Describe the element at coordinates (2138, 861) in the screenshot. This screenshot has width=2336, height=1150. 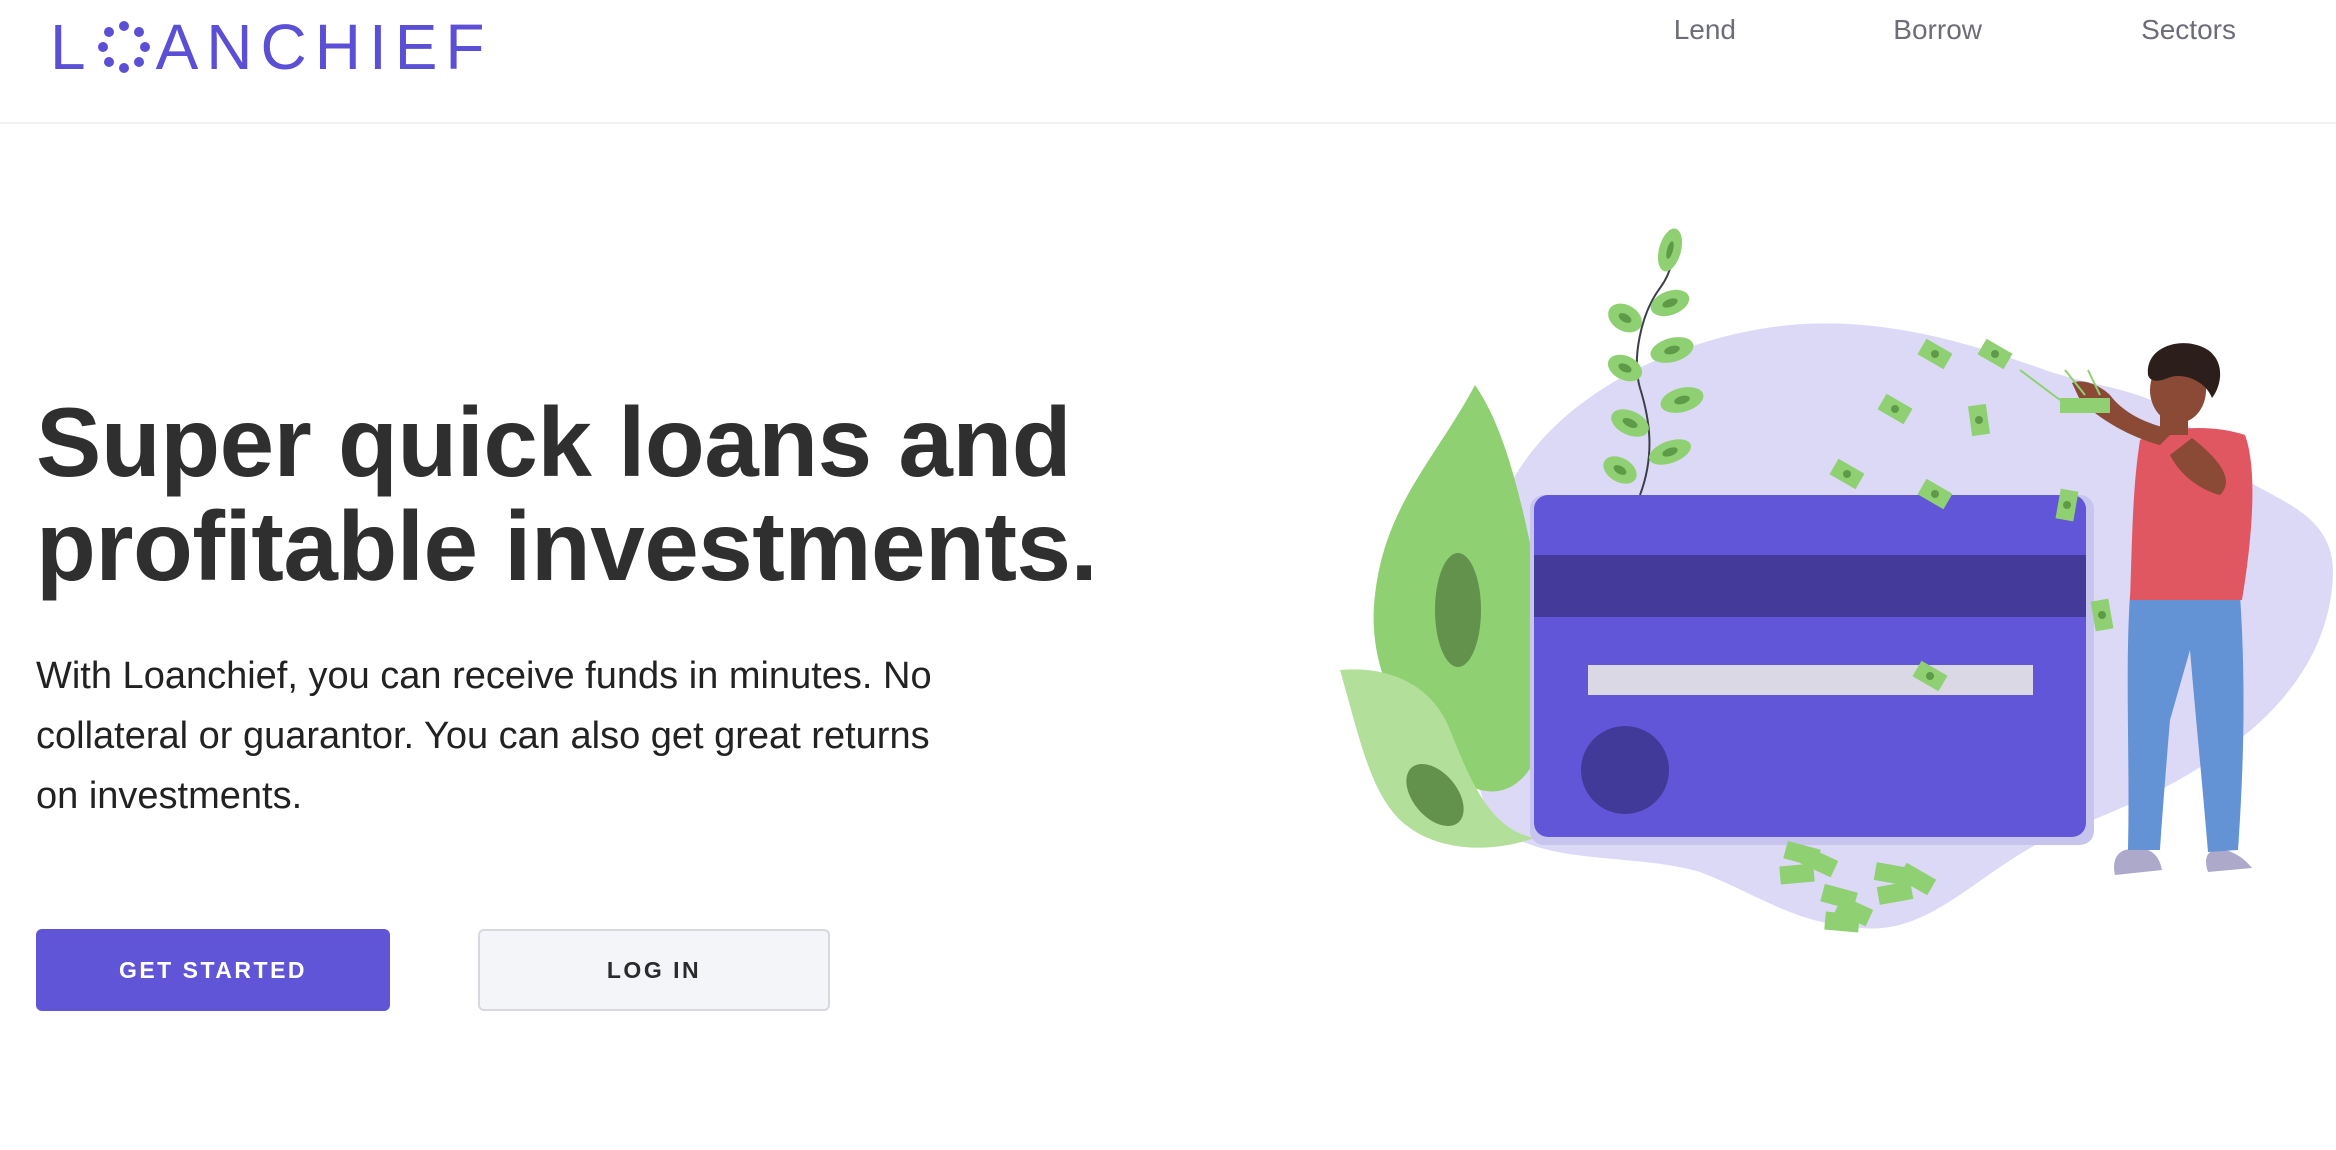
I see `person-shoe-left` at that location.